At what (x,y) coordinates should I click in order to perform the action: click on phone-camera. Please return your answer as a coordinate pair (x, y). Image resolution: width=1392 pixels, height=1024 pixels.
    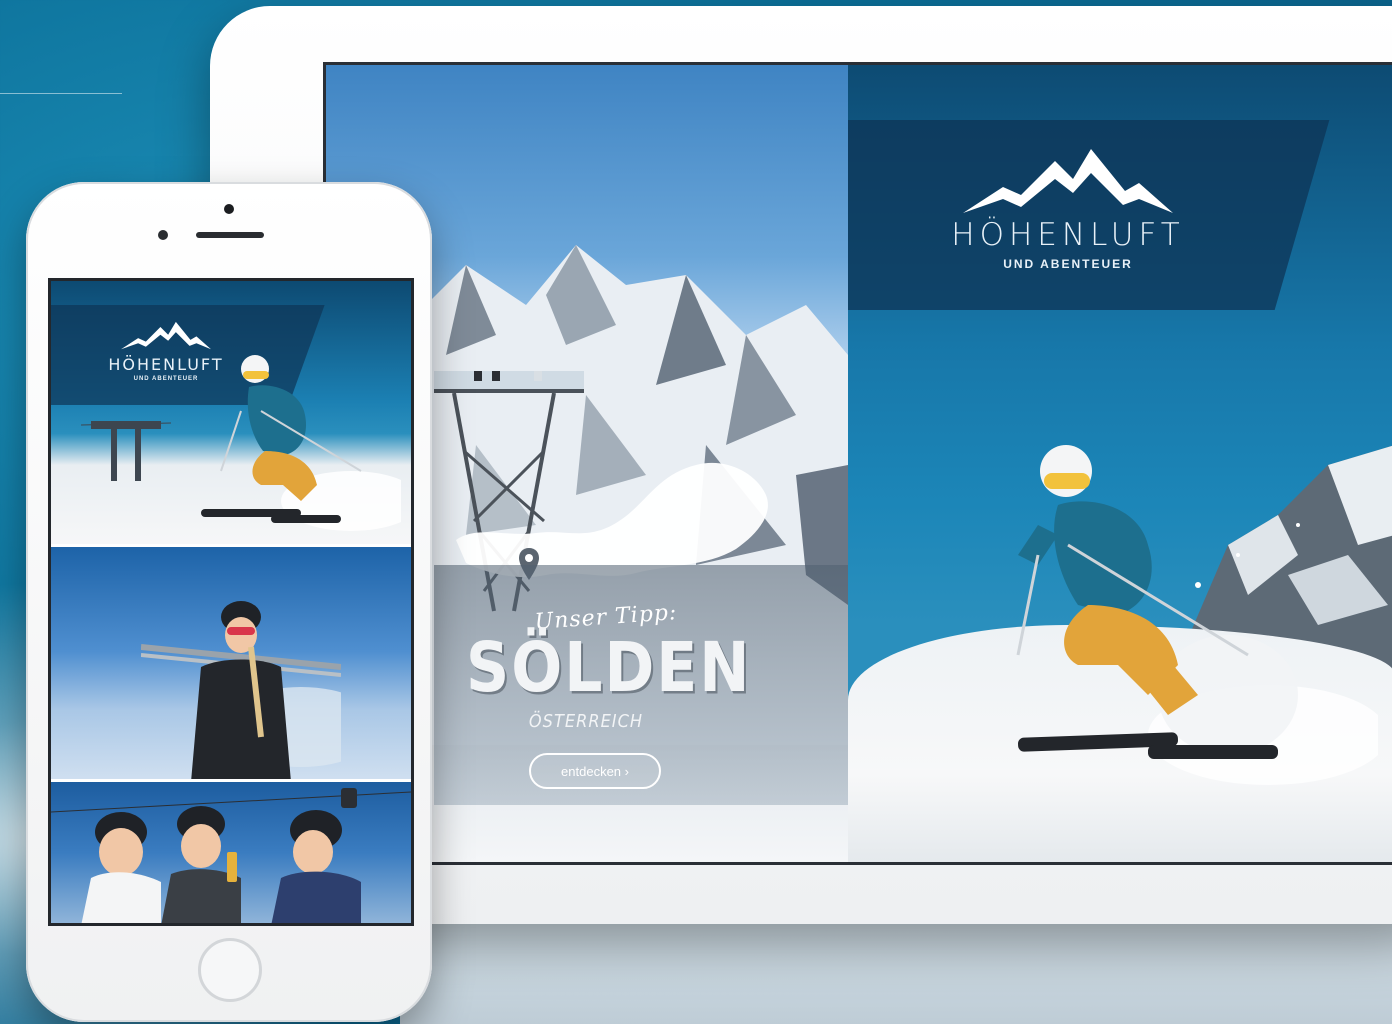
    Looking at the image, I should click on (229, 209).